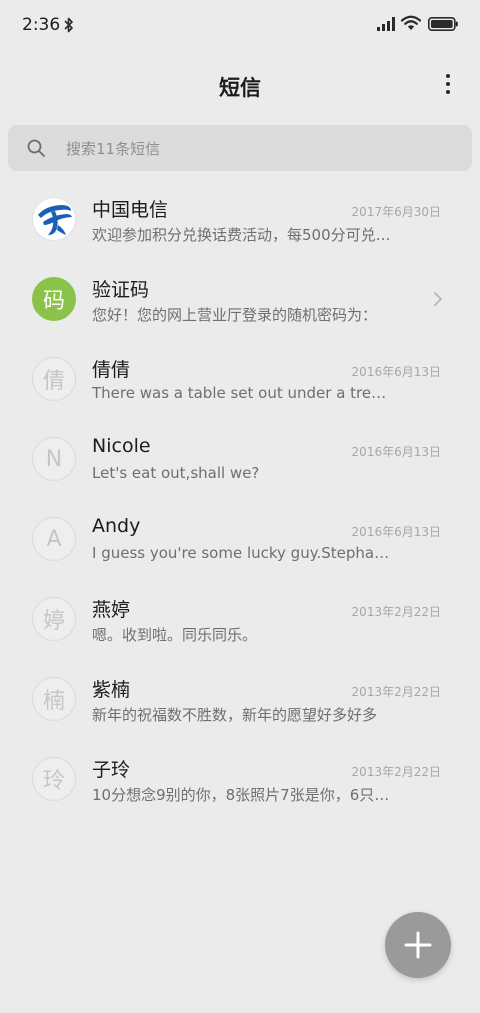 This screenshot has height=1013, width=480. Describe the element at coordinates (111, 690) in the screenshot. I see `contact-name: 紫楠` at that location.